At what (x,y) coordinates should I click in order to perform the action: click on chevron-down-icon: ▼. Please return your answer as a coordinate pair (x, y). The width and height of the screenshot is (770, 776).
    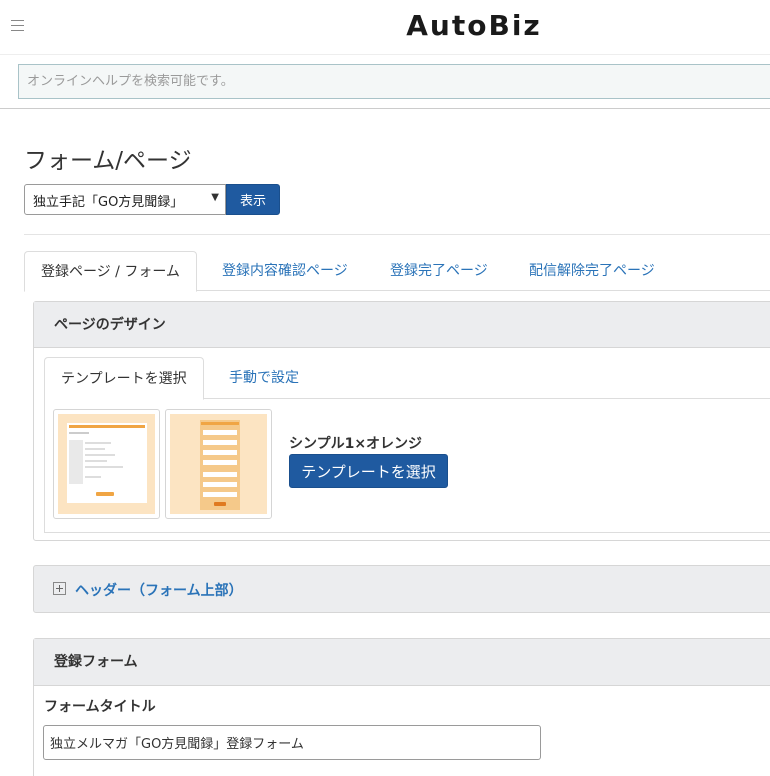
    Looking at the image, I should click on (215, 197).